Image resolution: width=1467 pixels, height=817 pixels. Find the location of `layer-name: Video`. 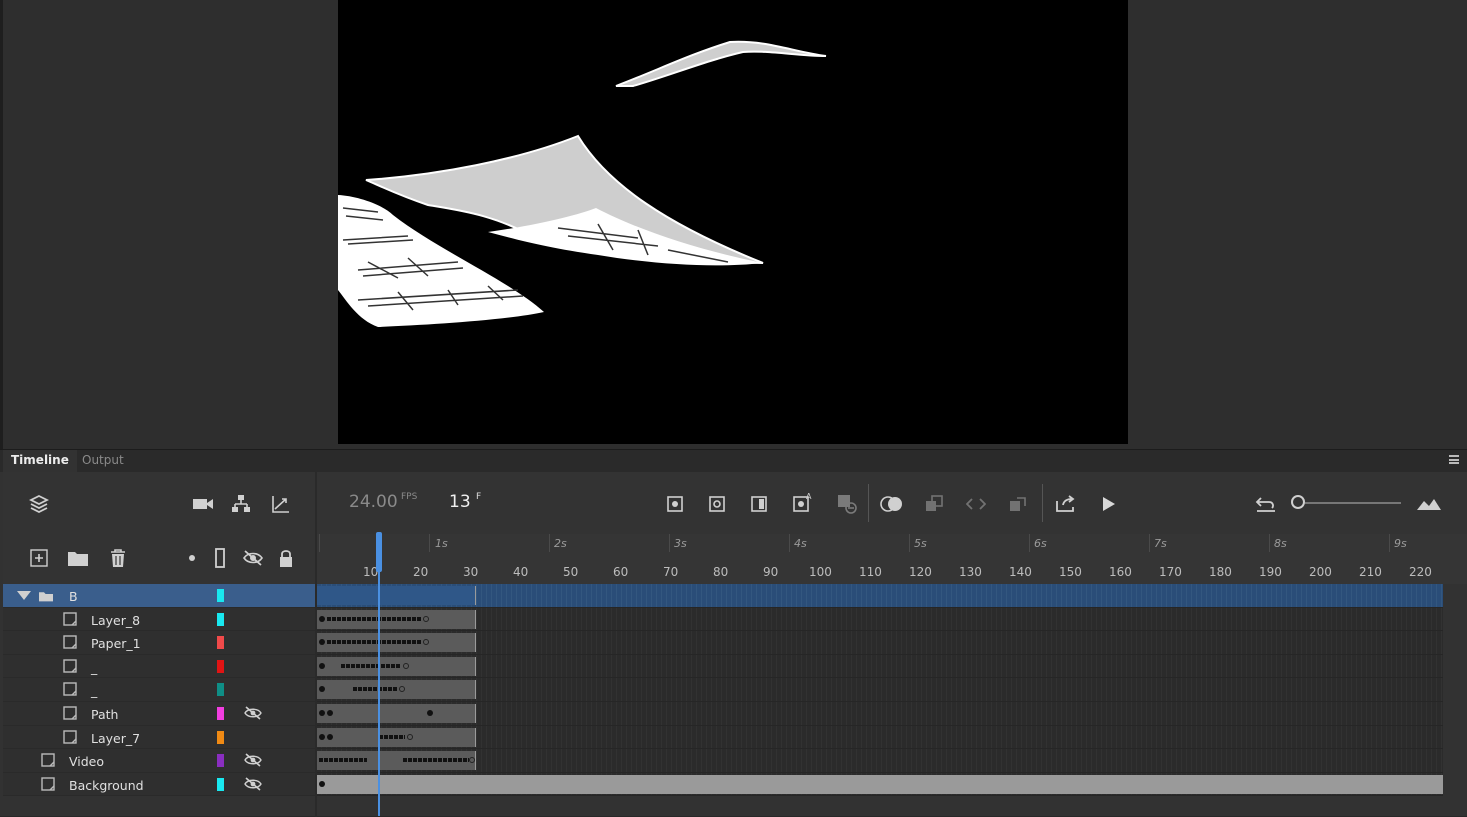

layer-name: Video is located at coordinates (86, 761).